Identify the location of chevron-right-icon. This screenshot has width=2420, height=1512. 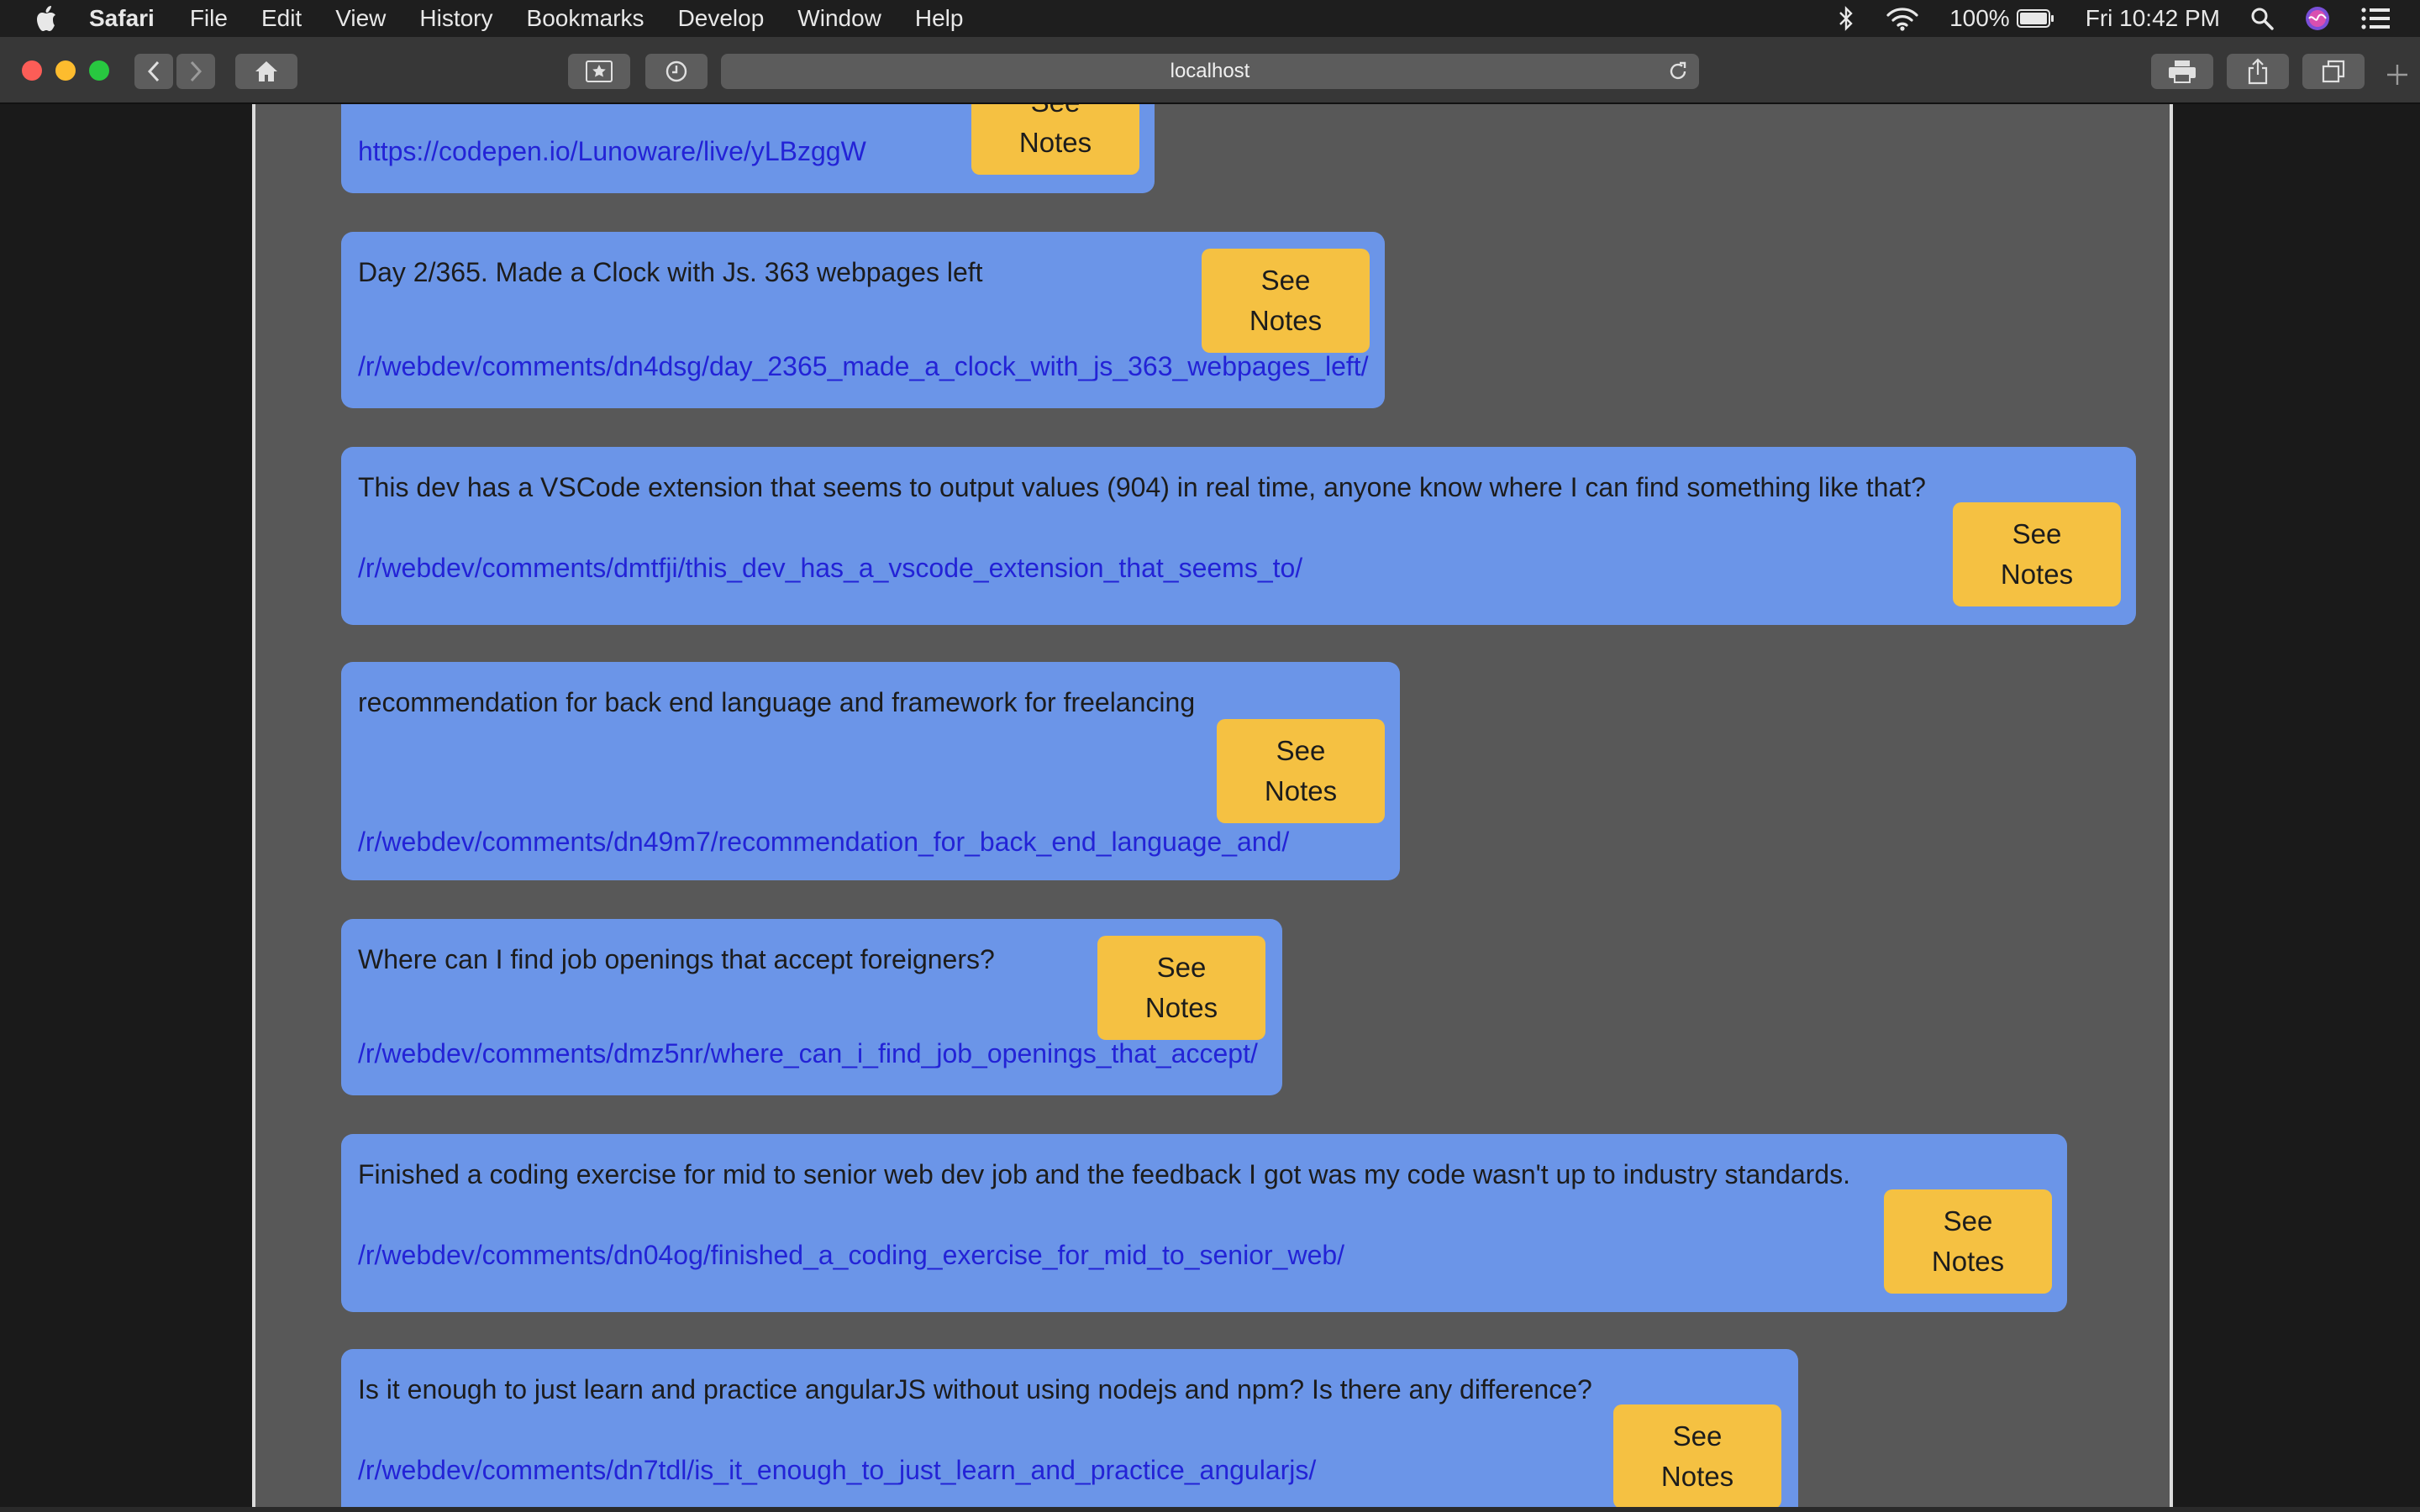
(196, 71).